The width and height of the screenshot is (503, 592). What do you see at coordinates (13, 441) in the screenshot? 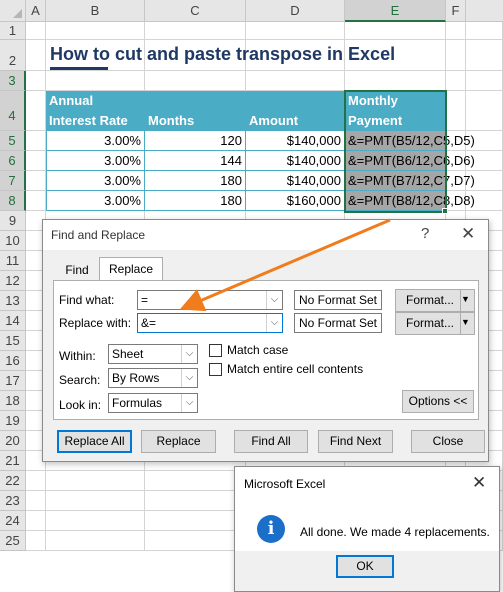
I see `row-header-20: 20` at bounding box center [13, 441].